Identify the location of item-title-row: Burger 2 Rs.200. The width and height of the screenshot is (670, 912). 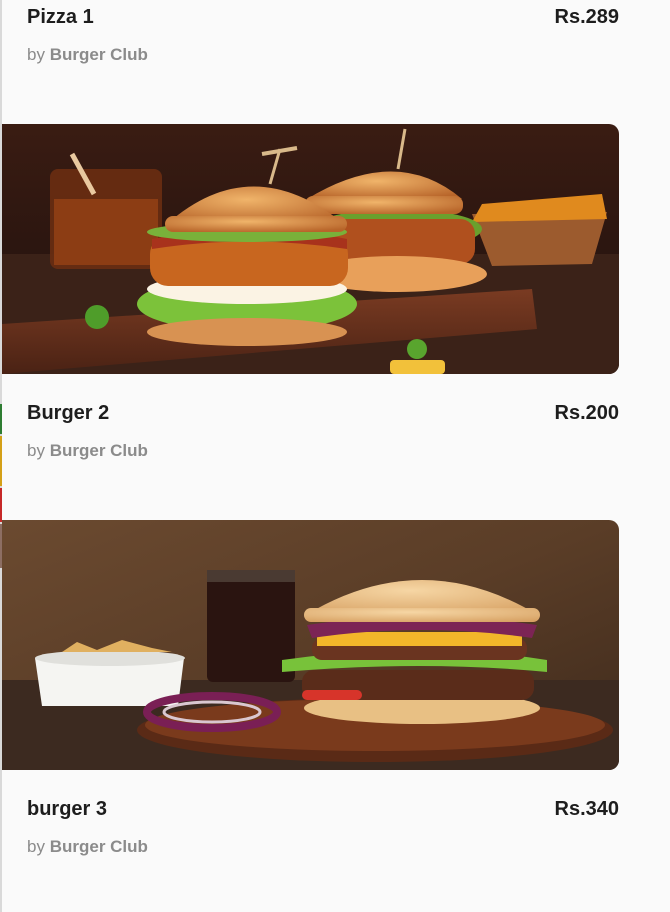
(323, 413).